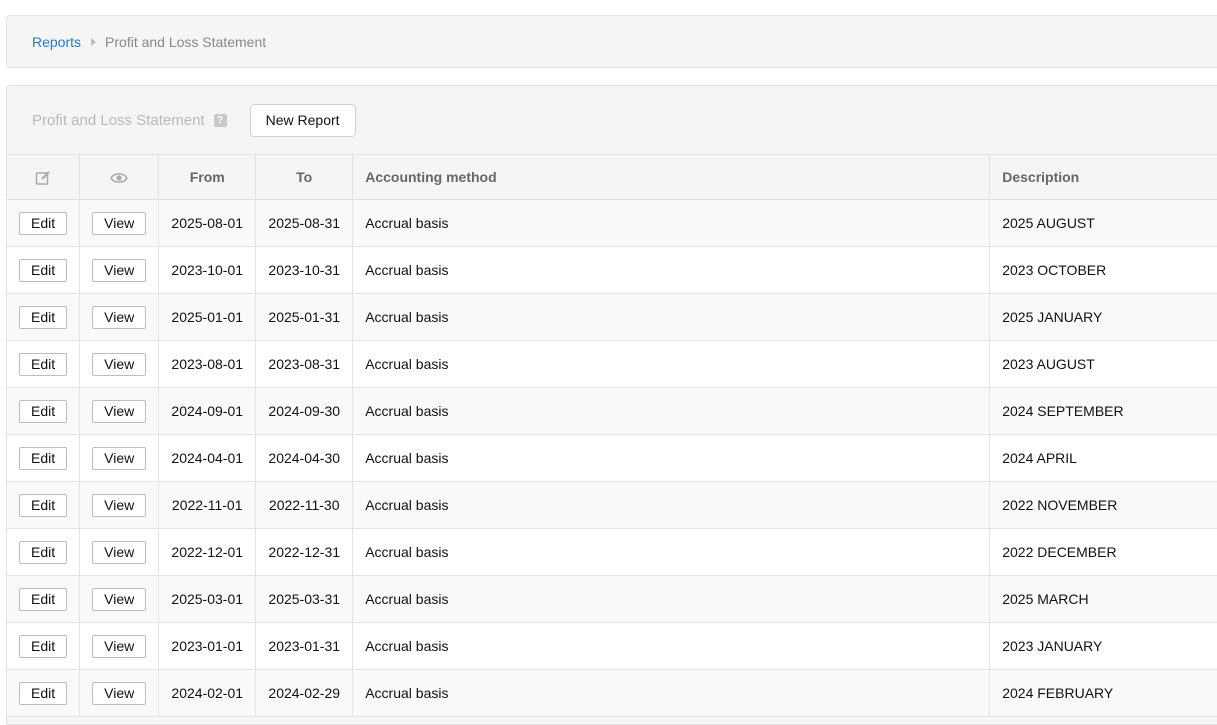 This screenshot has width=1217, height=725. What do you see at coordinates (304, 270) in the screenshot?
I see `to-date: 2023-10-31` at bounding box center [304, 270].